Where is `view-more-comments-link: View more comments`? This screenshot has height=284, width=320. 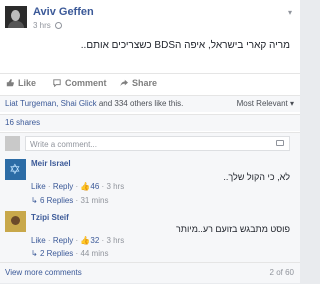
view-more-comments-link: View more comments is located at coordinates (43, 272).